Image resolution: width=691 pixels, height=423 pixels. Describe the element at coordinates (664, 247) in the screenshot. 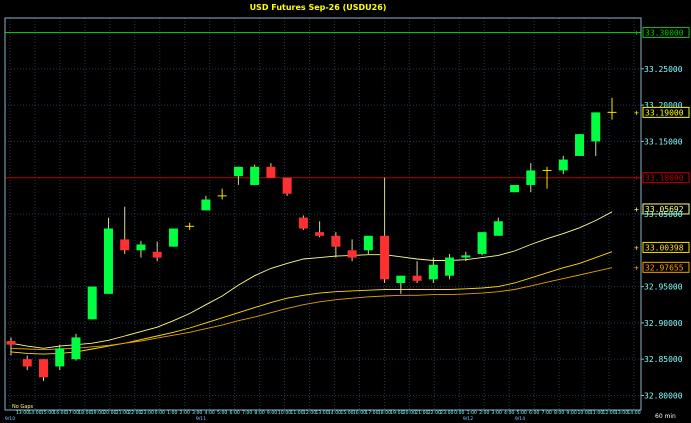

I see `price-label: 33.00398` at that location.